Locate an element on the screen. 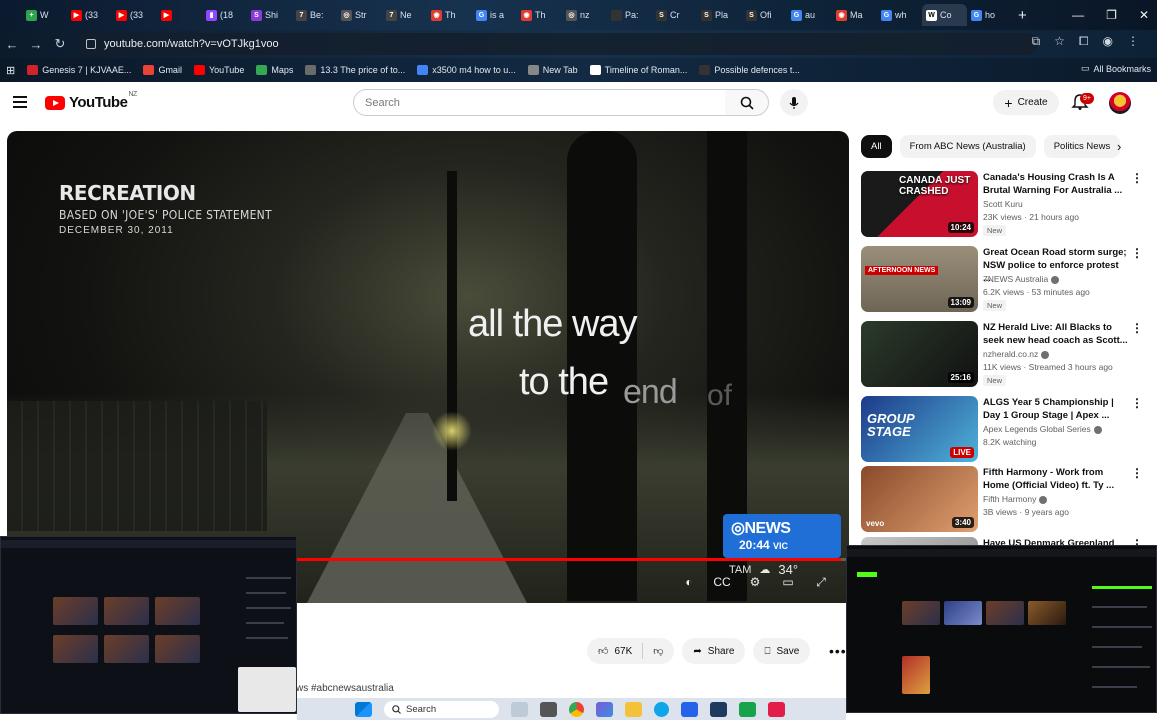 The width and height of the screenshot is (1157, 720). file-window-icon is located at coordinates (548, 709).